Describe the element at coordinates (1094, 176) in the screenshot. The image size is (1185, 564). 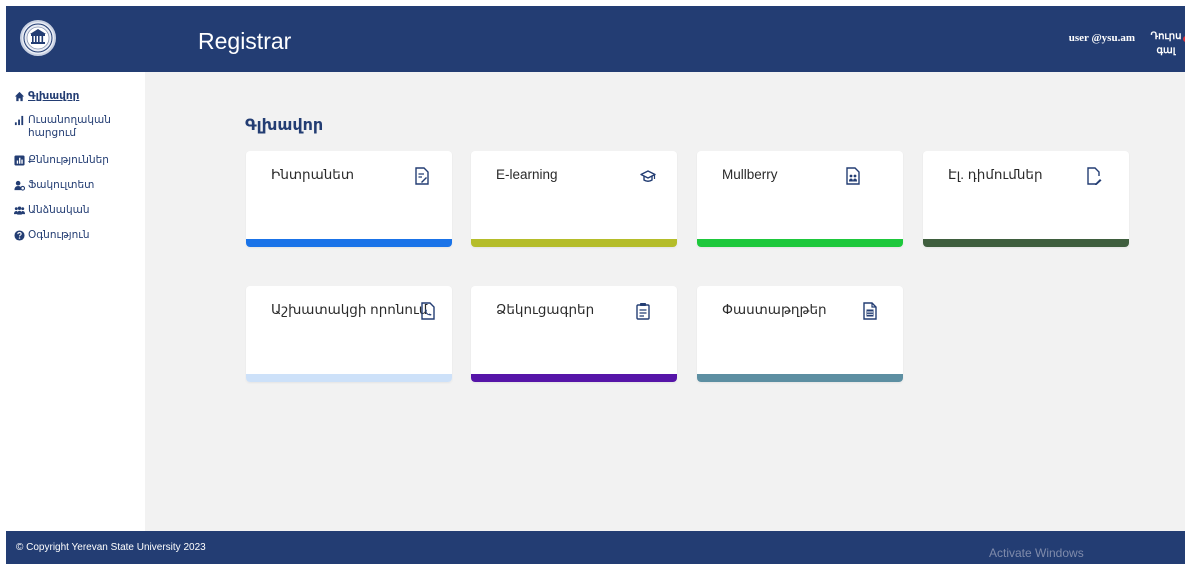
I see `file-pen-icon` at that location.